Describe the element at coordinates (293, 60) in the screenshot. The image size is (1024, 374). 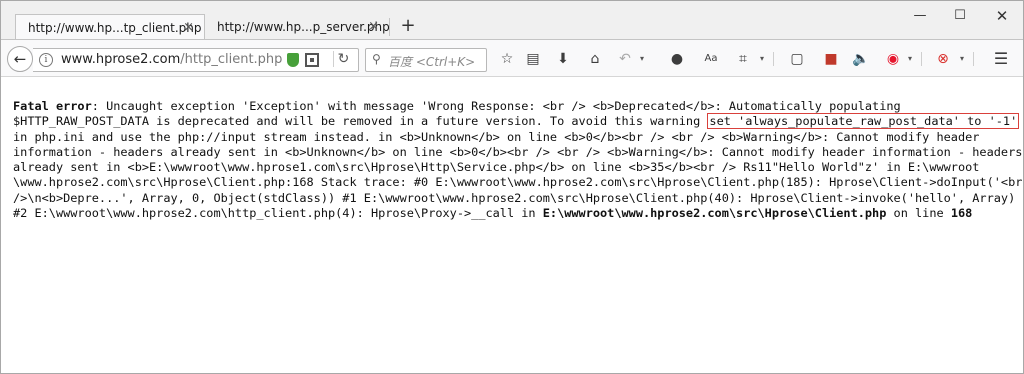
I see `shield-icon` at that location.